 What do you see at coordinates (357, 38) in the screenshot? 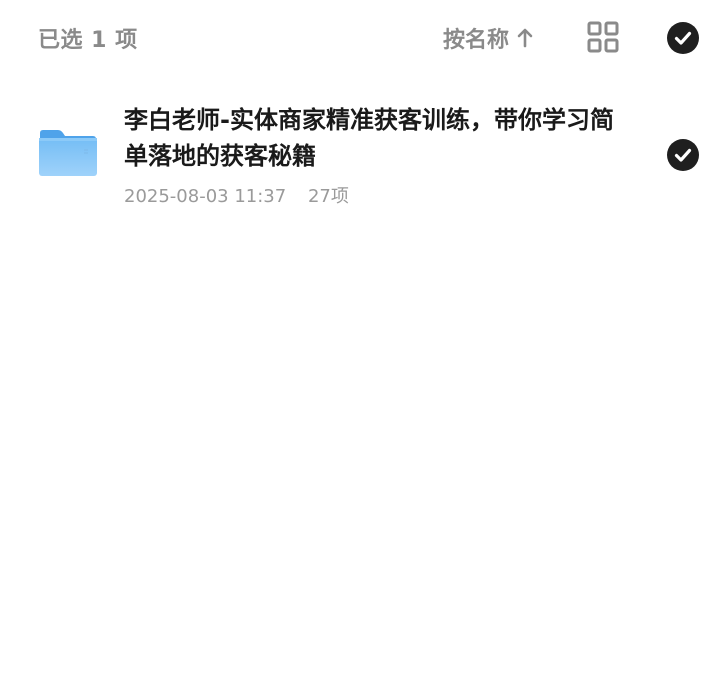
I see `selection-header: 已选 1 项 按名称` at bounding box center [357, 38].